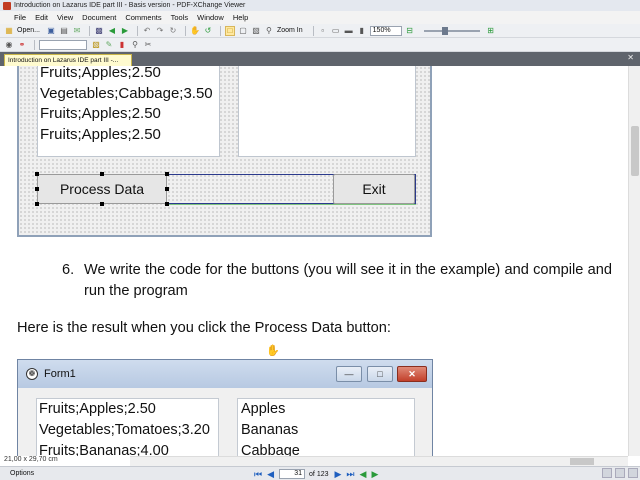  Describe the element at coordinates (349, 31) in the screenshot. I see `fit-width-icon: ▬` at that location.